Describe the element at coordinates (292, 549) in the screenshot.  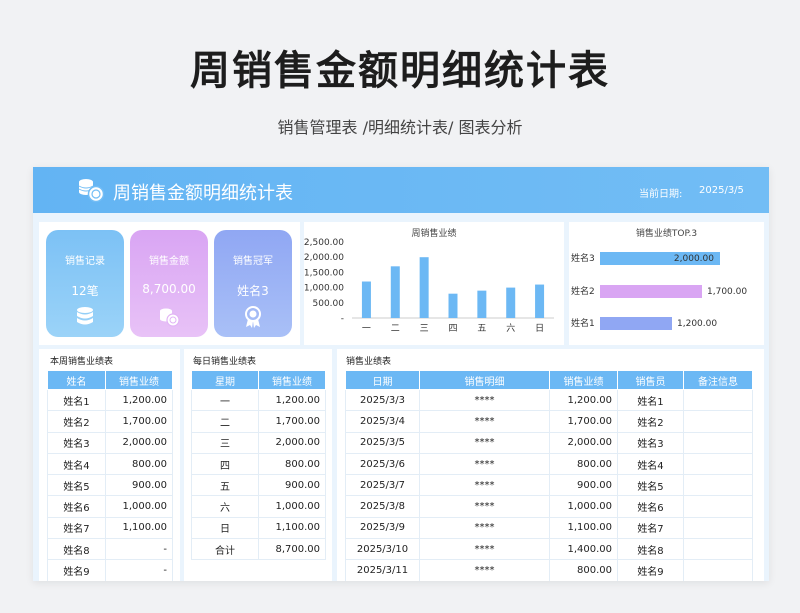
I see `table-cell: 8,700.00` at that location.